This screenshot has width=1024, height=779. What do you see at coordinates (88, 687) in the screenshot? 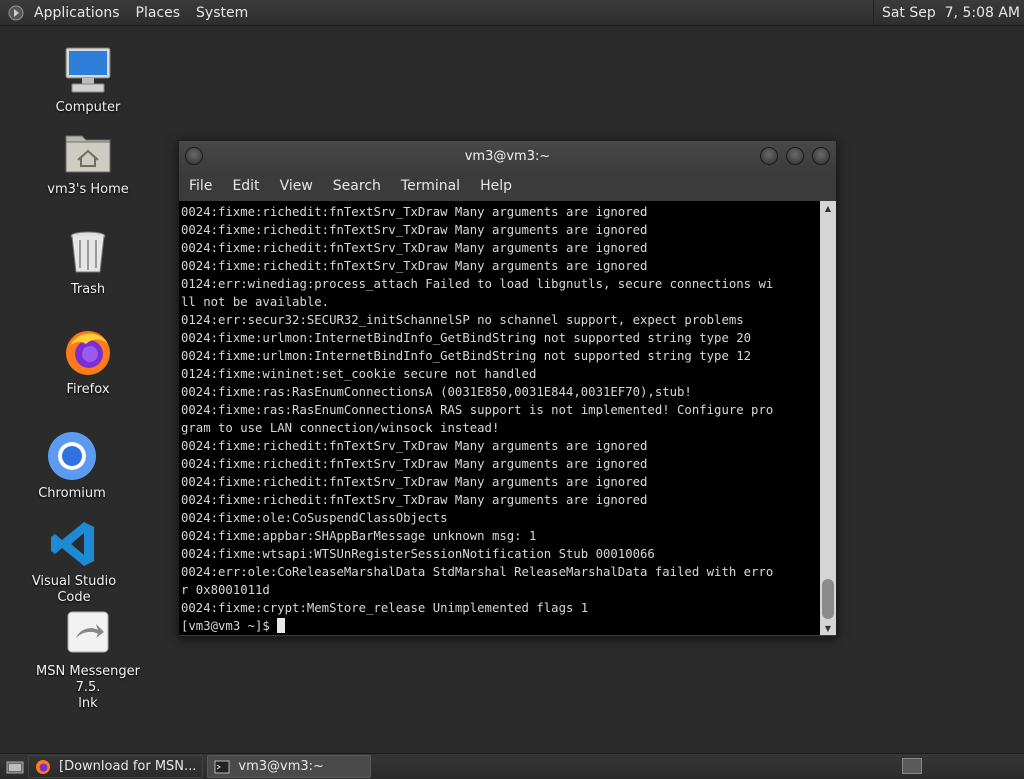
I see `desktop-icon-label: MSN Messenger 7.5. lnk` at bounding box center [88, 687].